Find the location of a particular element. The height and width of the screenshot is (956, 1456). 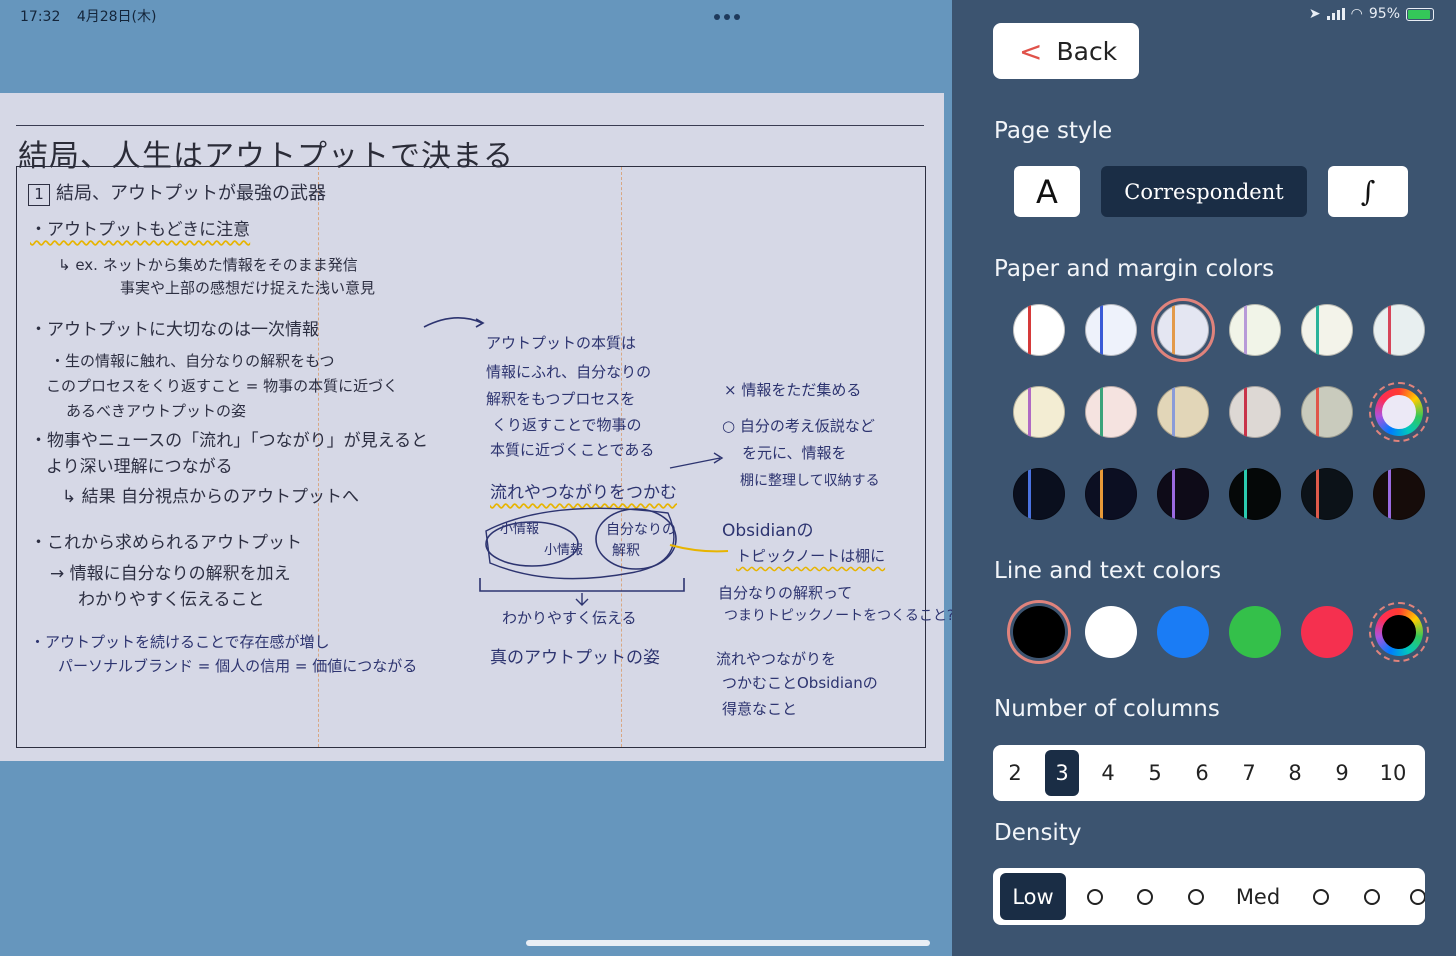

density-segmented-control: Low Med is located at coordinates (1209, 896).